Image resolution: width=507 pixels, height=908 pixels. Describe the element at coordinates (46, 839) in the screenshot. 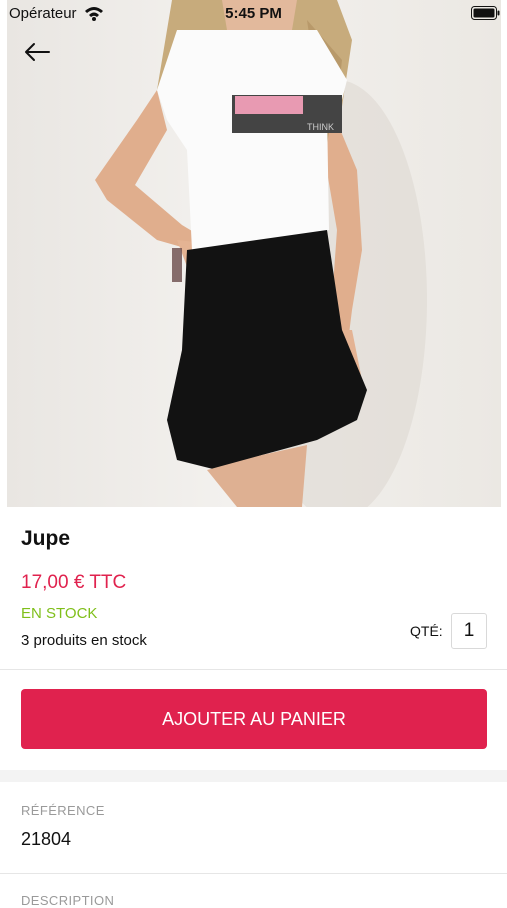

I see `reference-value: 21804` at that location.